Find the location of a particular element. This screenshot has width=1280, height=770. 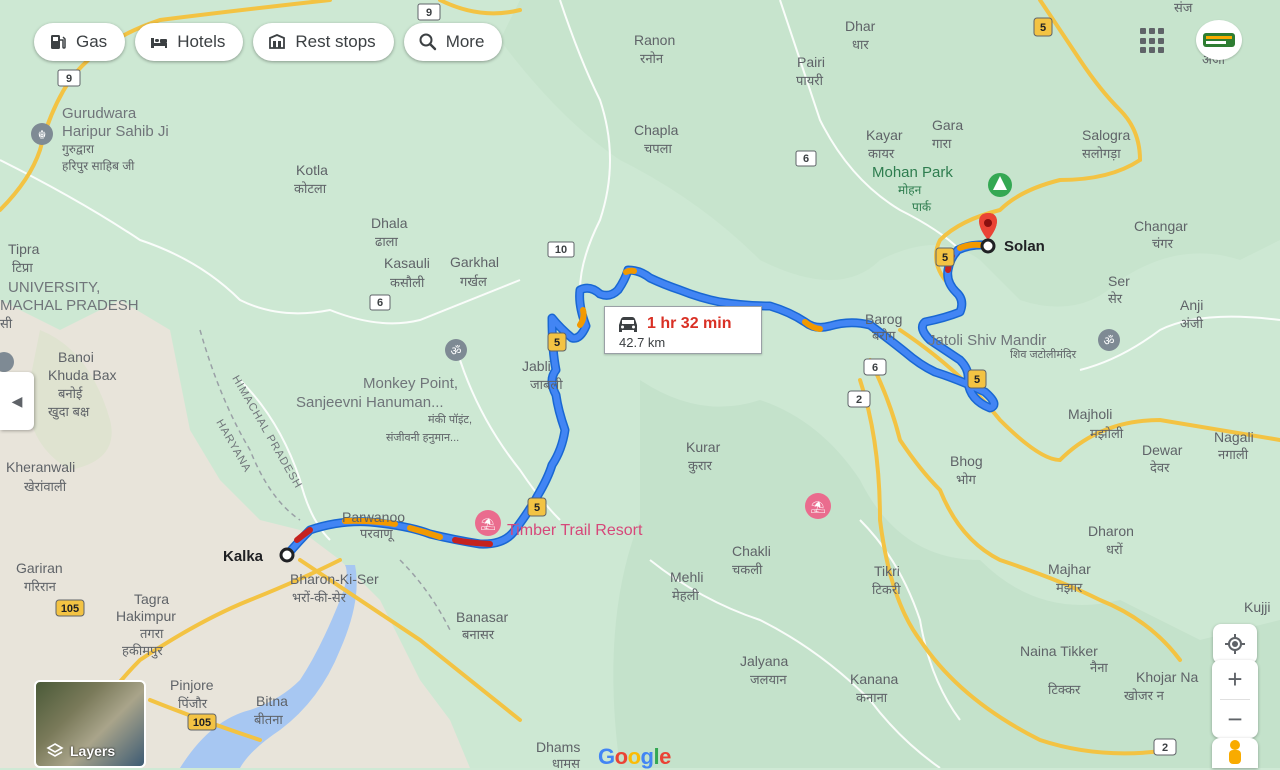

road-shield-2b: 2 is located at coordinates (1165, 747).